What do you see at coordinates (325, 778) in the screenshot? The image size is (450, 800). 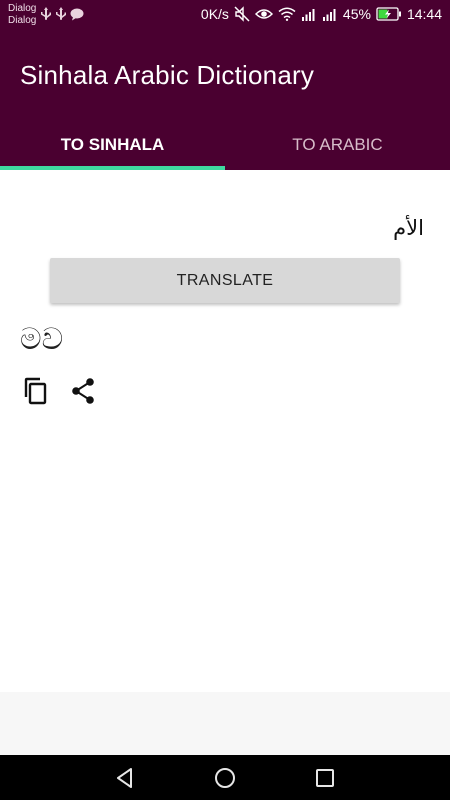 I see `recents-icon` at bounding box center [325, 778].